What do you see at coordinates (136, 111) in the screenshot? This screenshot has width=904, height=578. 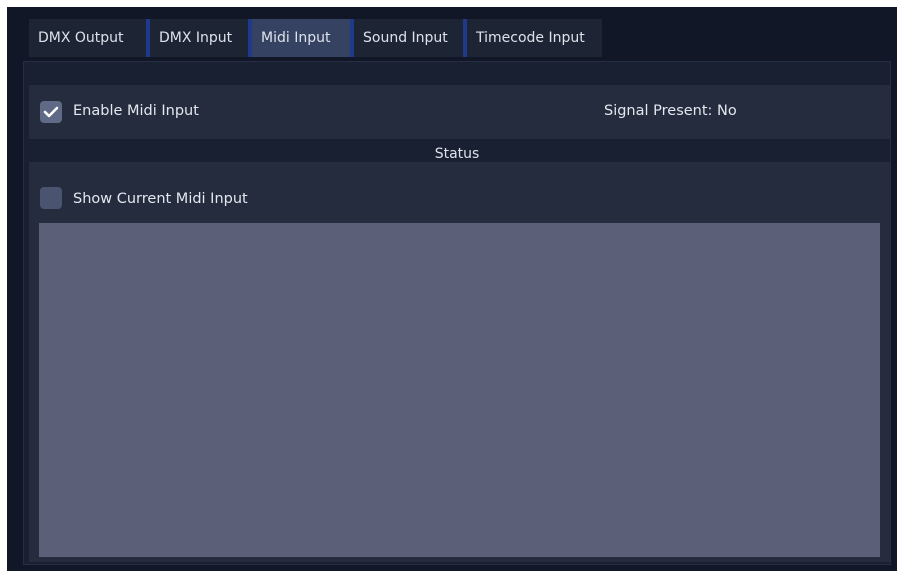 I see `enable-midi-label: Enable Midi Input` at bounding box center [136, 111].